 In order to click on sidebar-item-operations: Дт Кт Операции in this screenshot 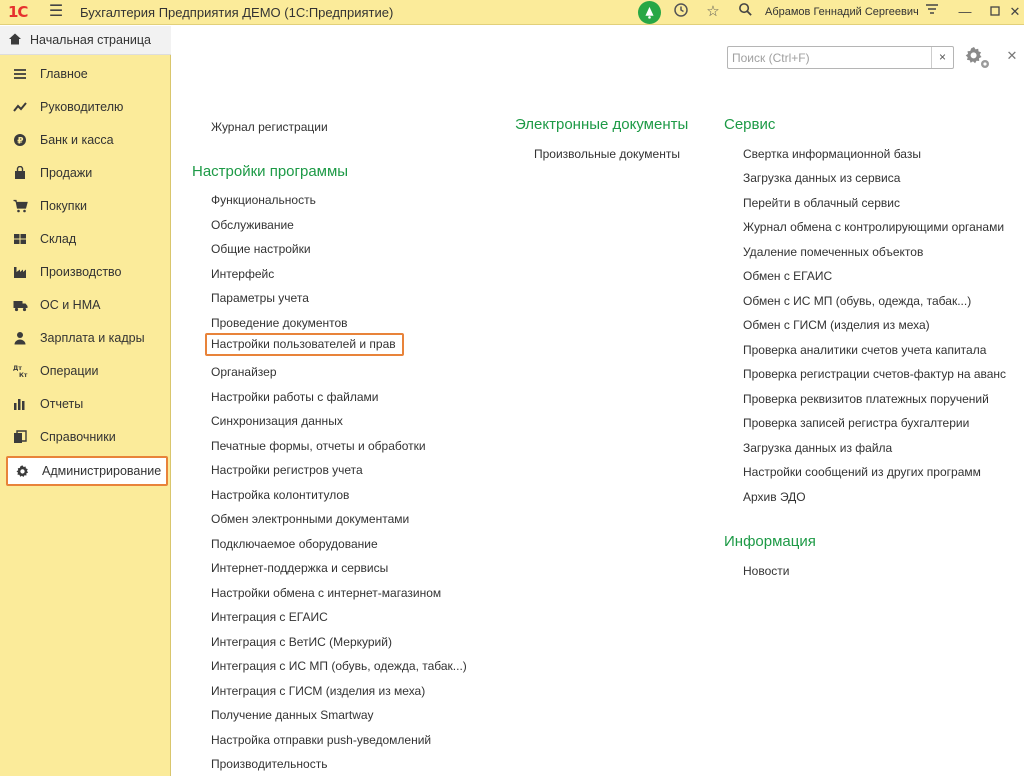, I will do `click(85, 371)`.